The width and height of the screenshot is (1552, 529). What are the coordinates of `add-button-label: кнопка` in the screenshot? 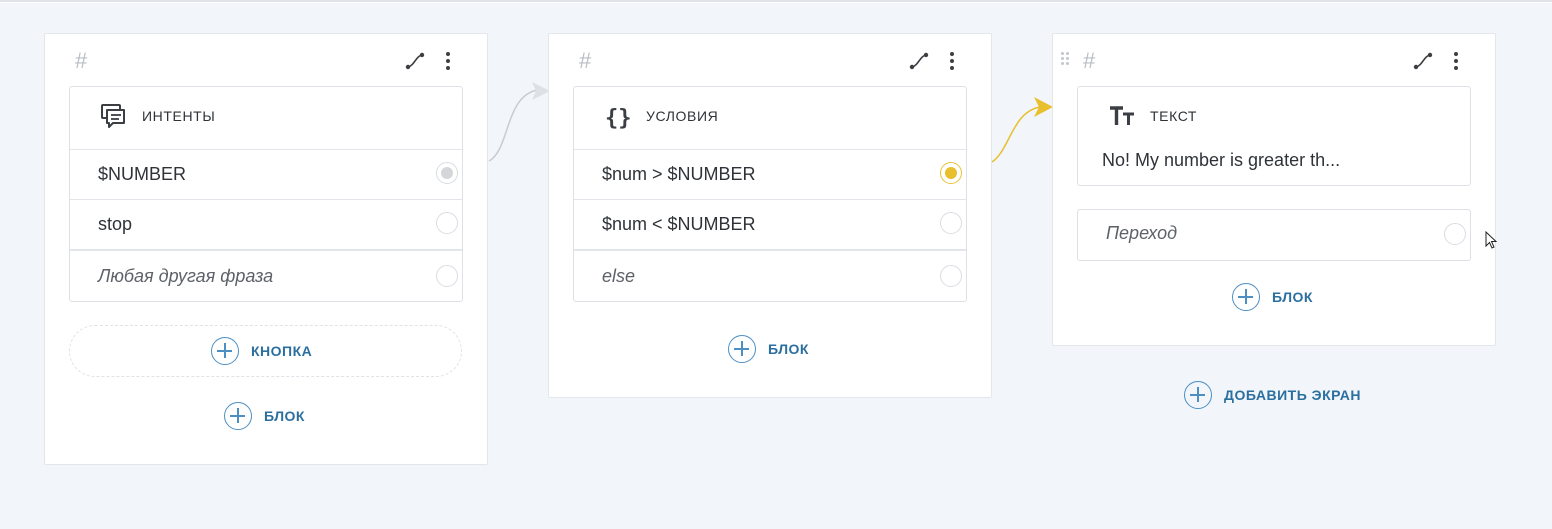 It's located at (282, 351).